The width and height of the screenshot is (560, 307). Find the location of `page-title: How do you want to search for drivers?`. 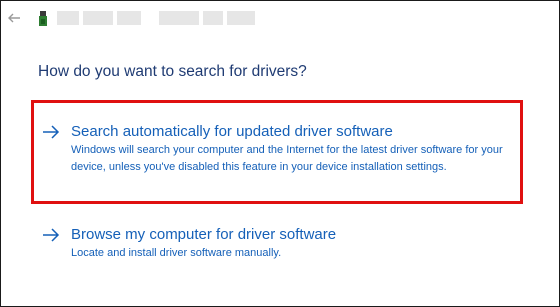

page-title: How do you want to search for drivers? is located at coordinates (172, 71).